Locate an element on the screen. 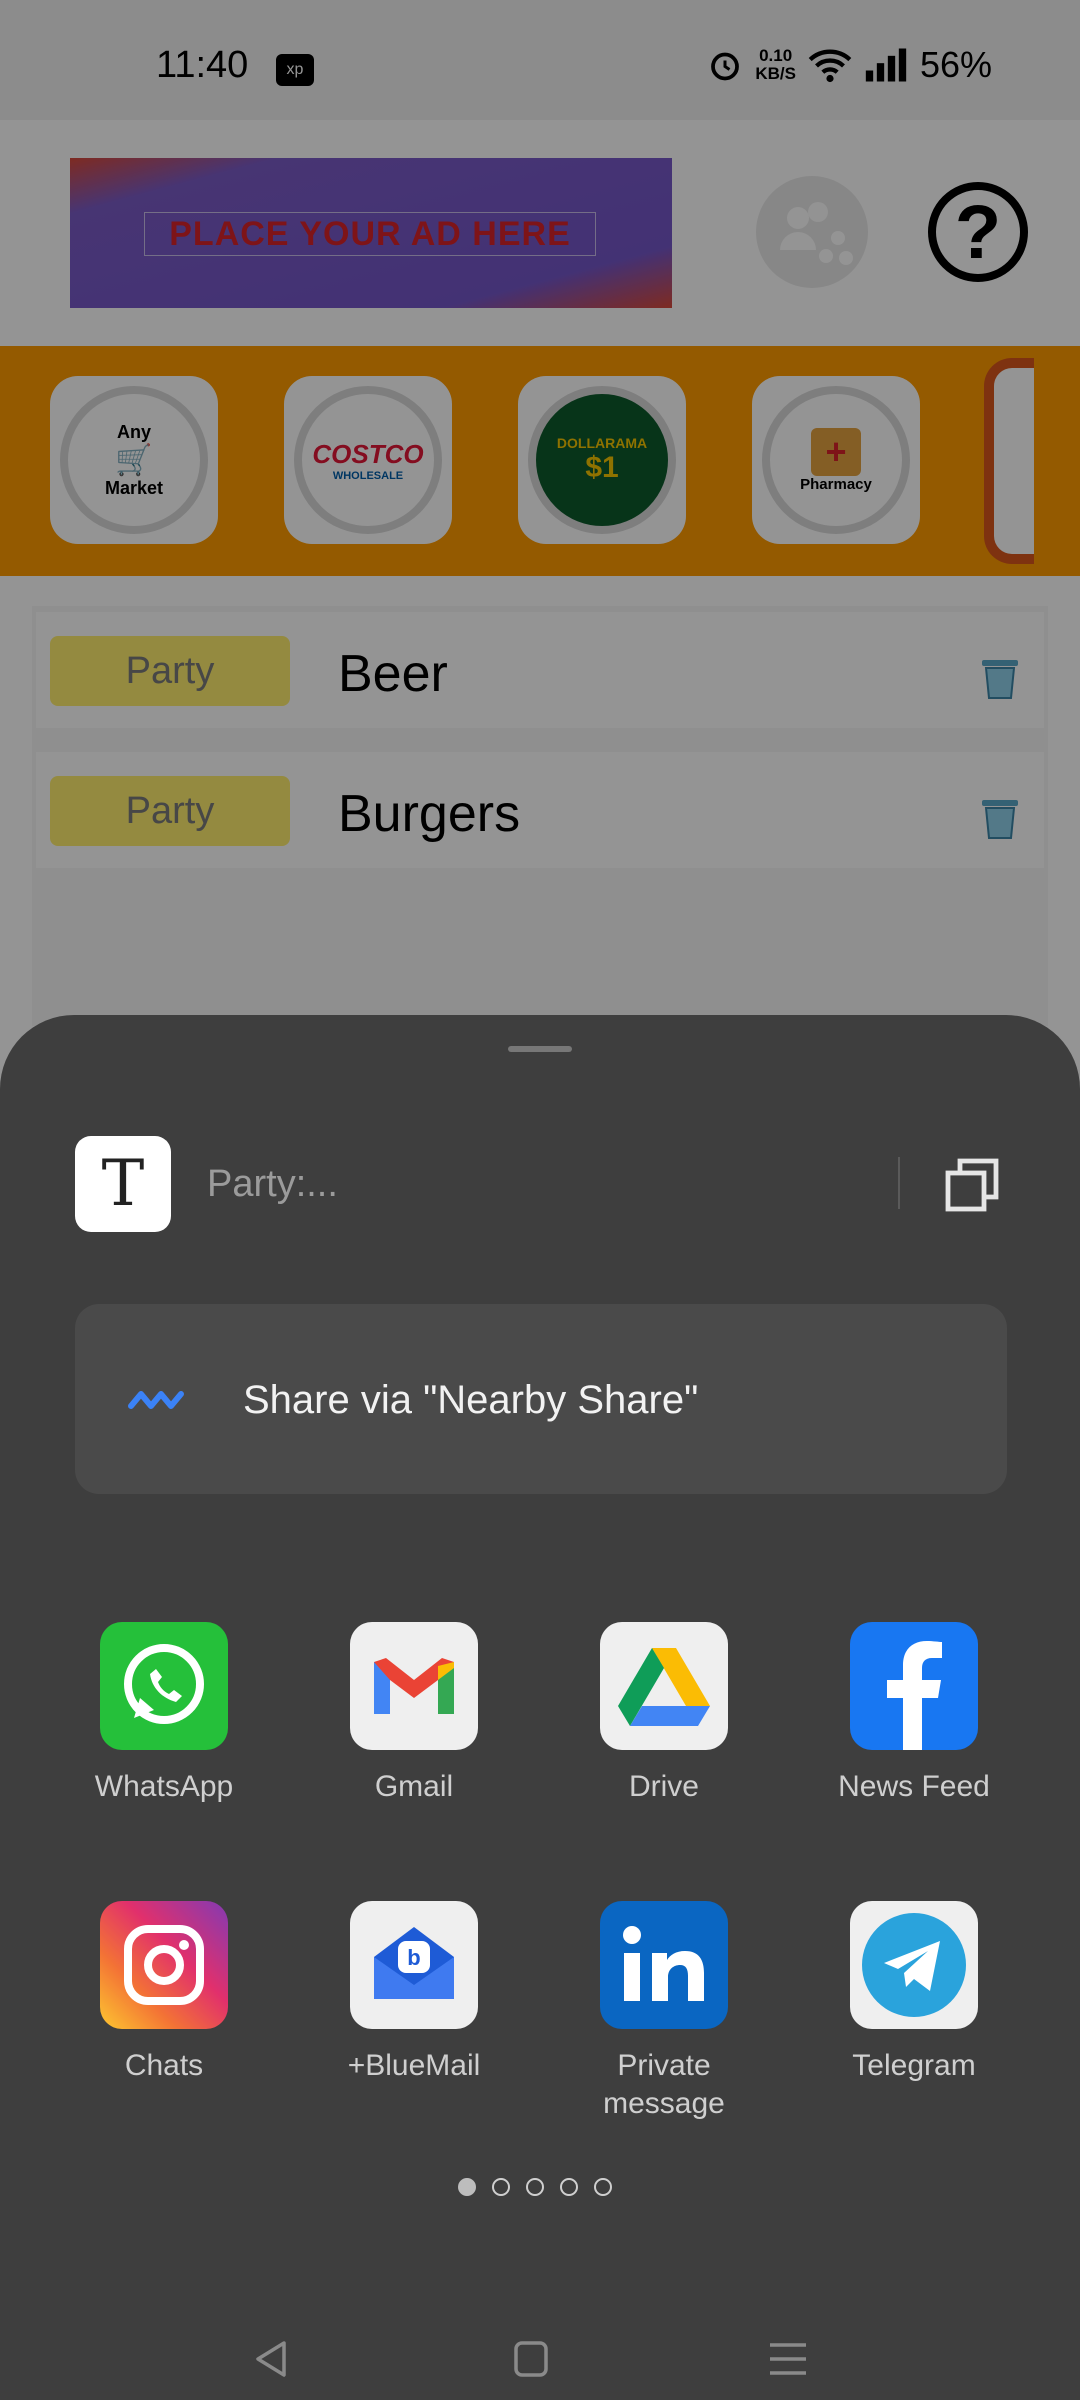 This screenshot has width=1080, height=2400. recents-menu-icon is located at coordinates (788, 2359).